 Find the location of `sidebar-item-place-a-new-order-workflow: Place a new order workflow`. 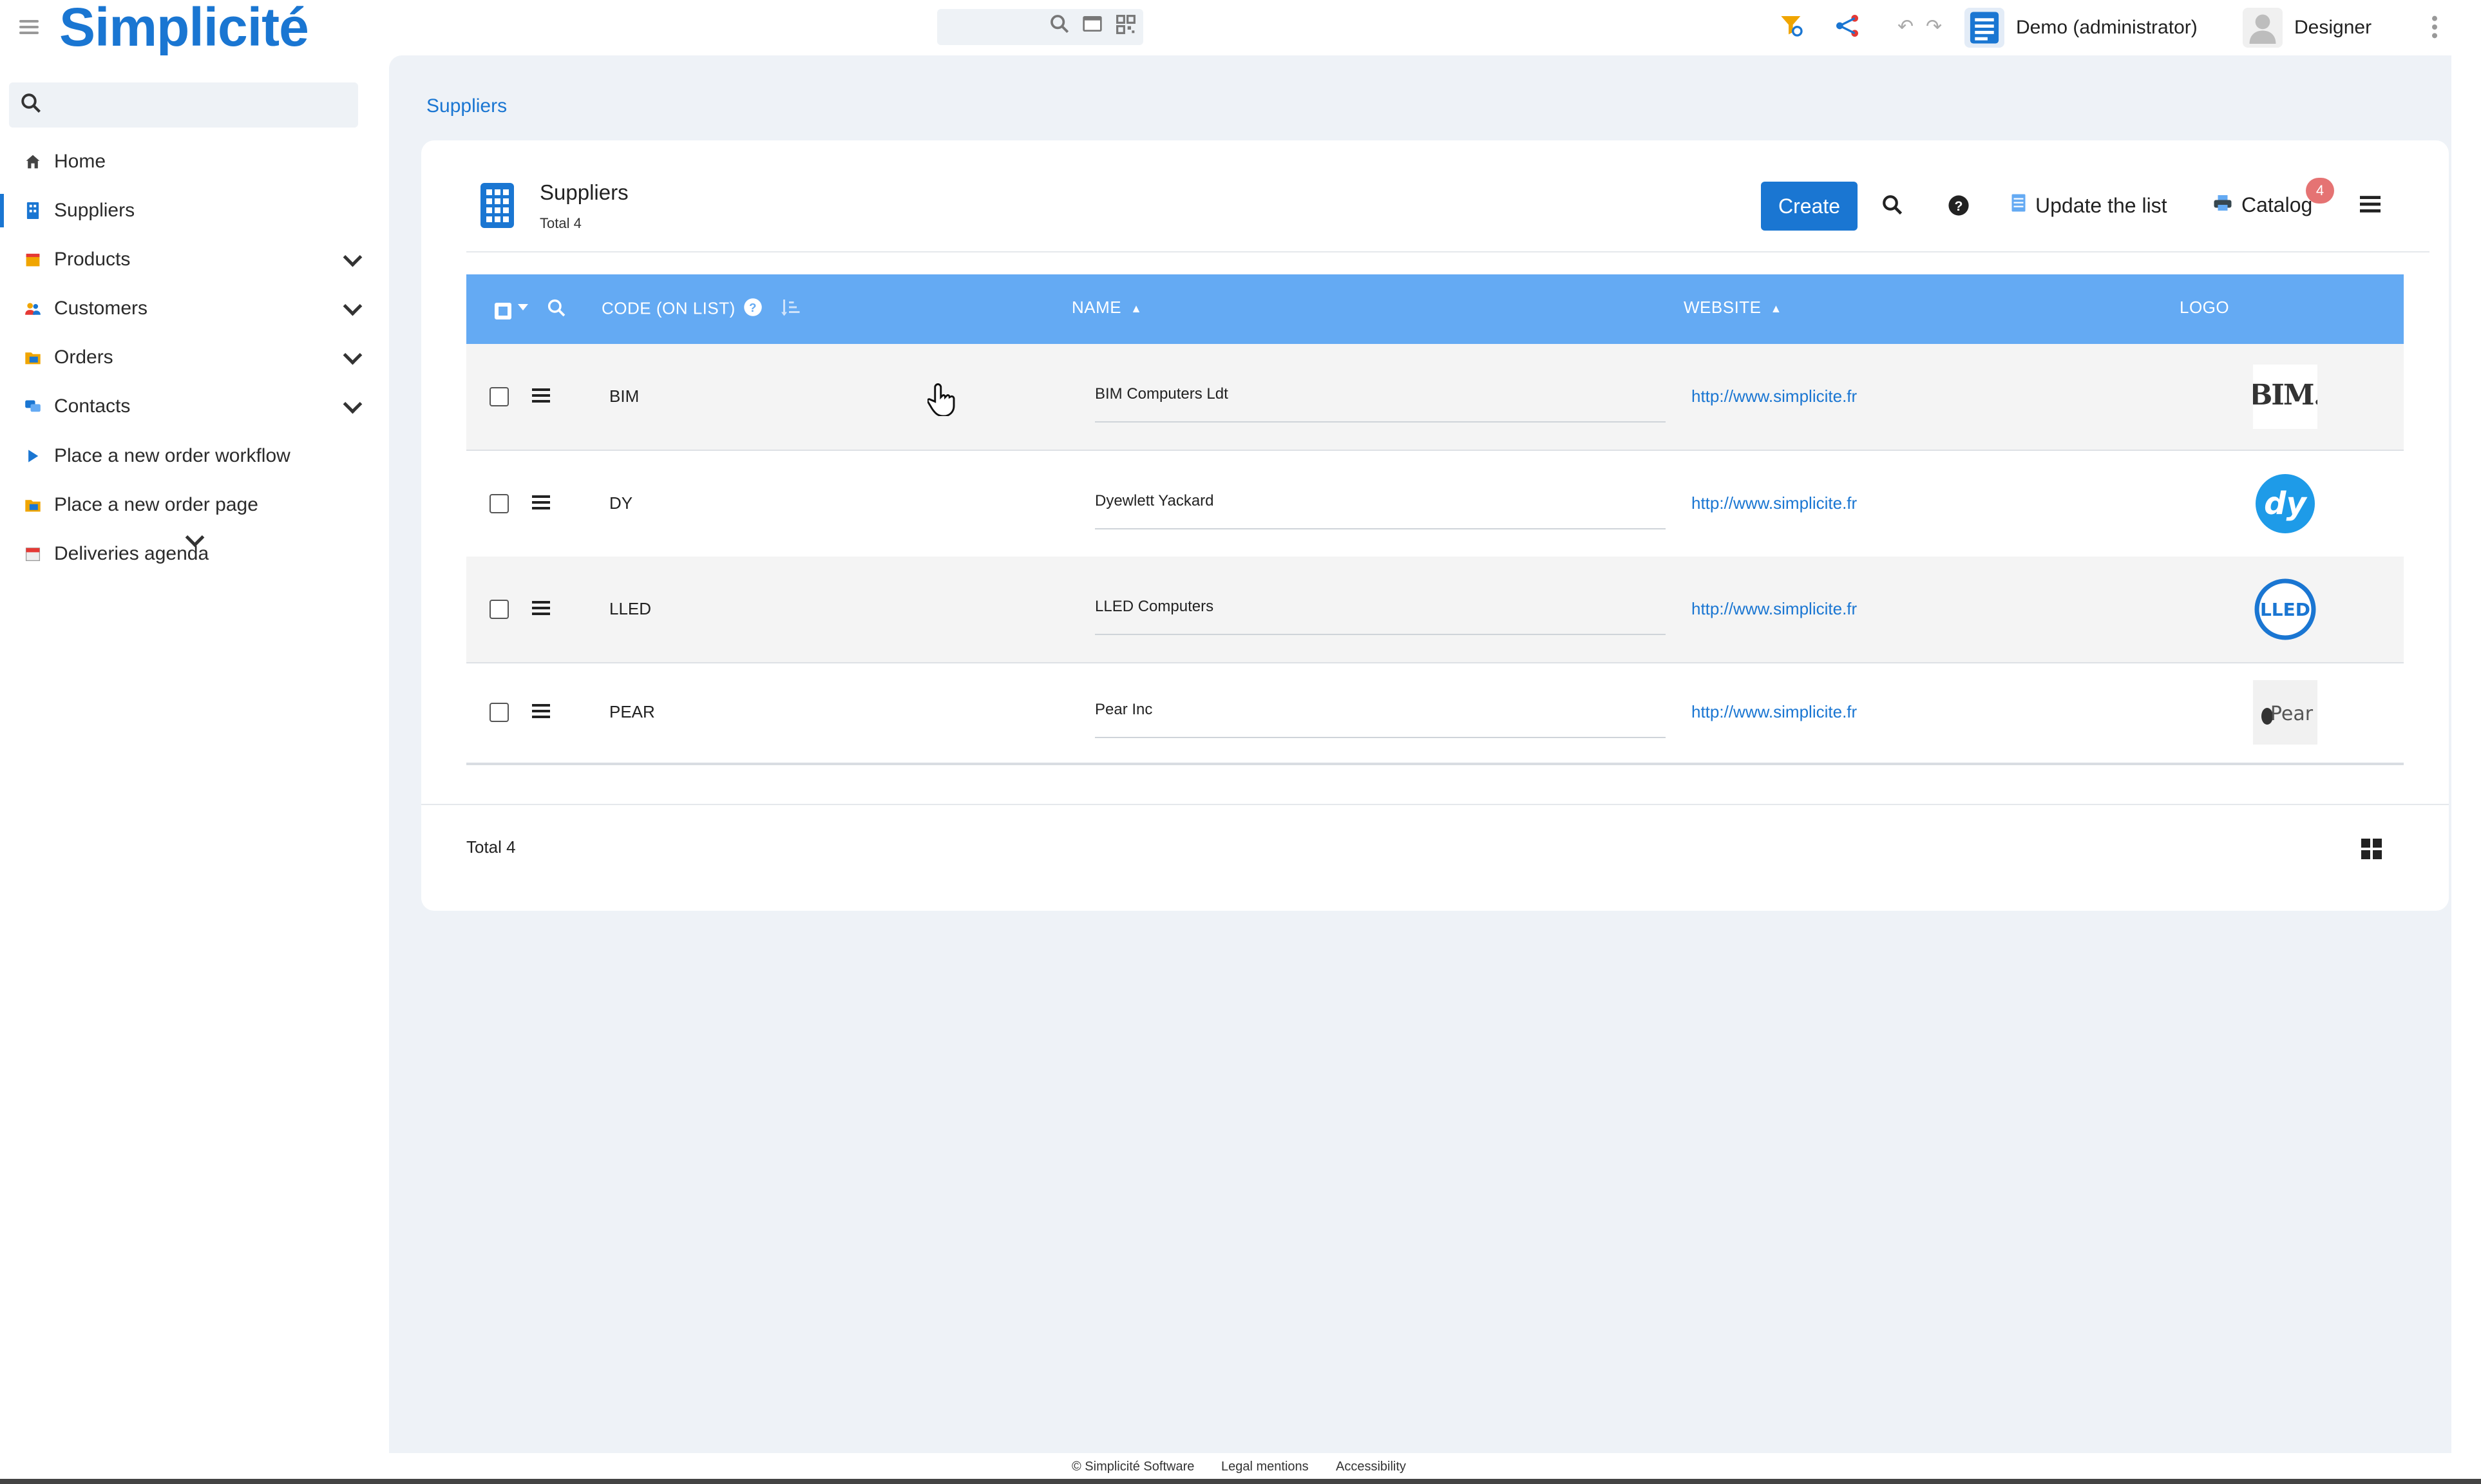

sidebar-item-place-a-new-order-workflow: Place a new order workflow is located at coordinates (190, 456).